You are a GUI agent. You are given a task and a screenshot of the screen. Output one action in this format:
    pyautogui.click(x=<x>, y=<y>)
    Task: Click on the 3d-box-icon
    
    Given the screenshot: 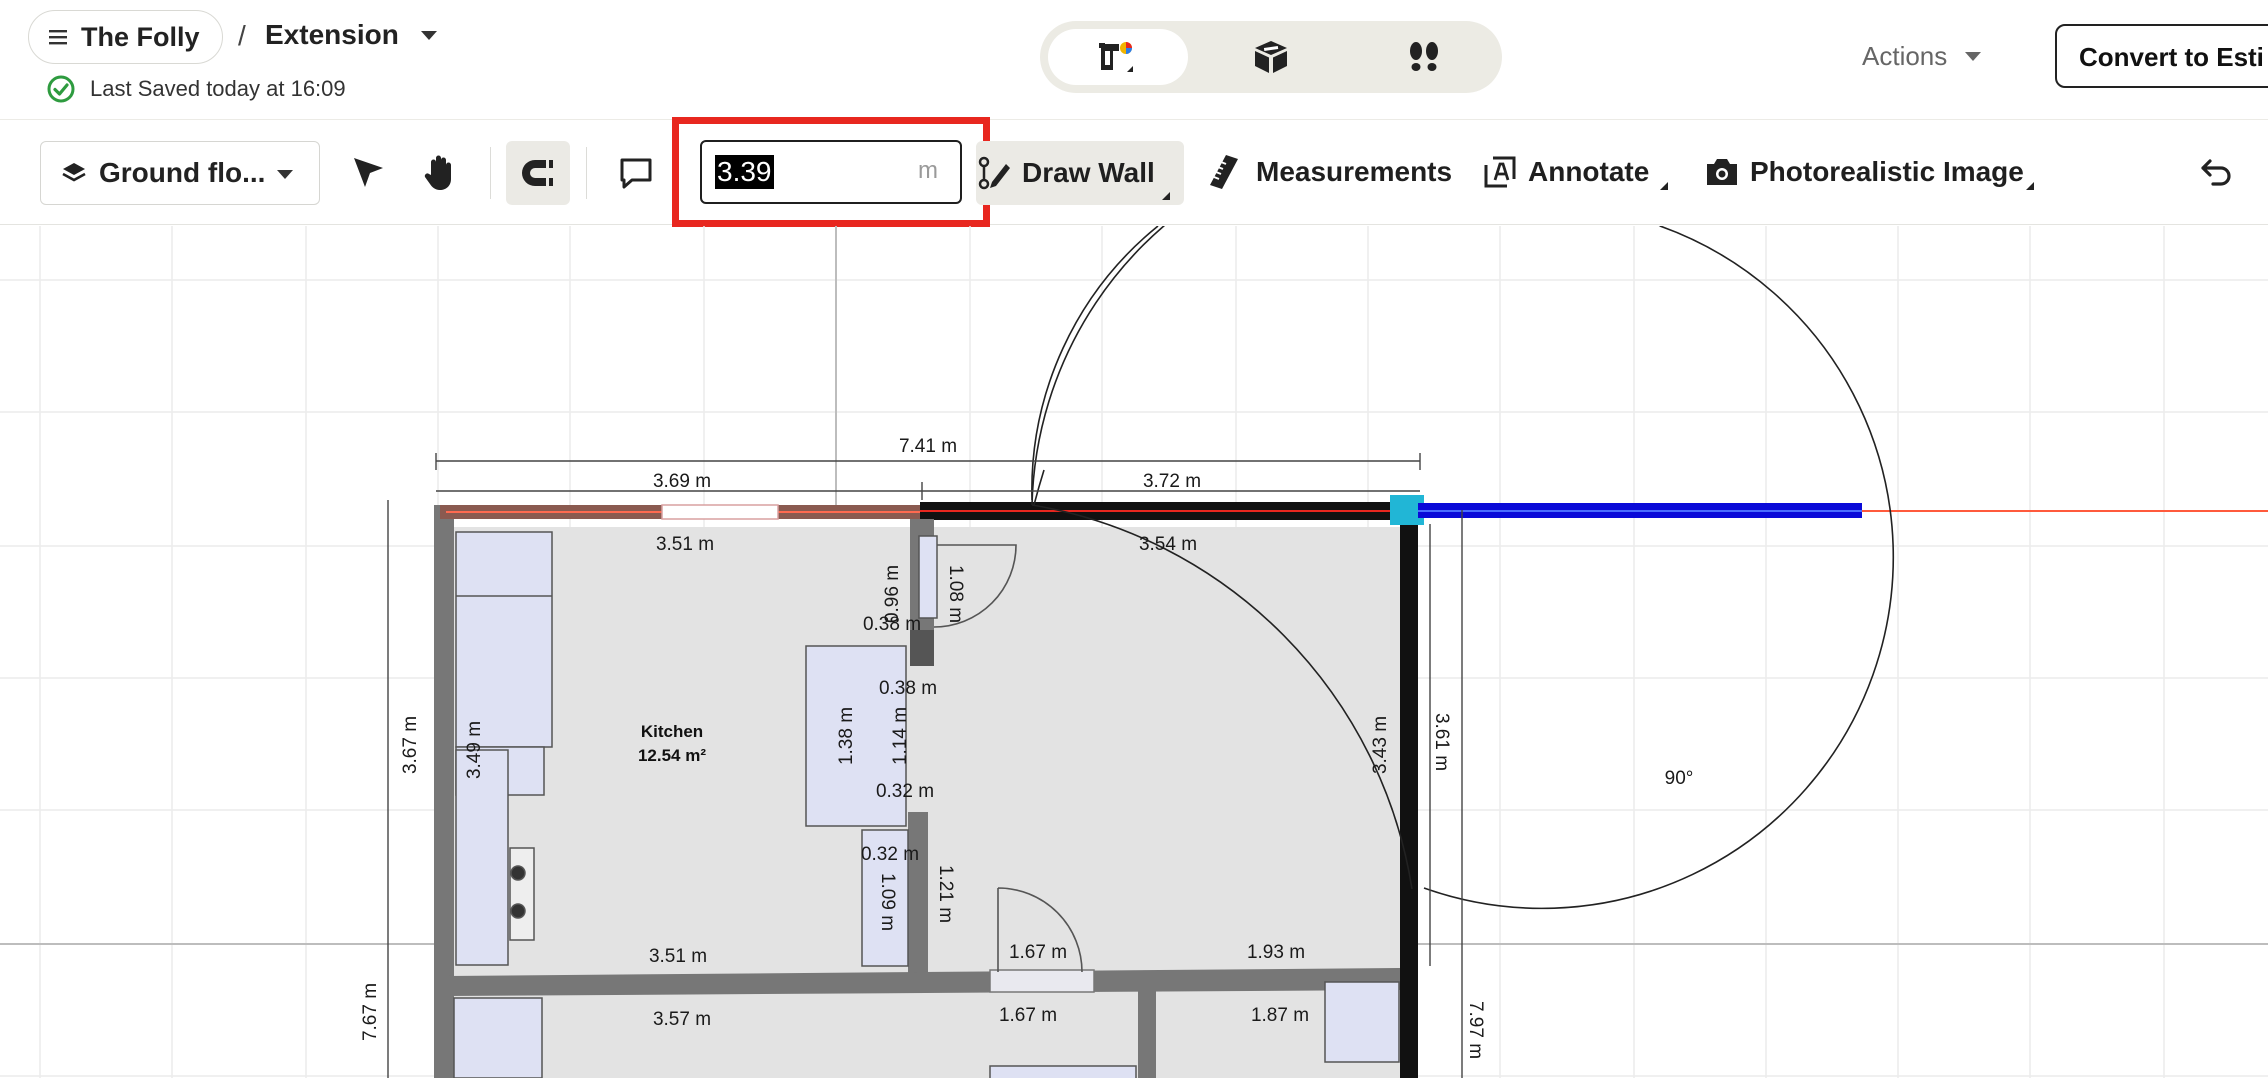 What is the action you would take?
    pyautogui.click(x=1271, y=57)
    